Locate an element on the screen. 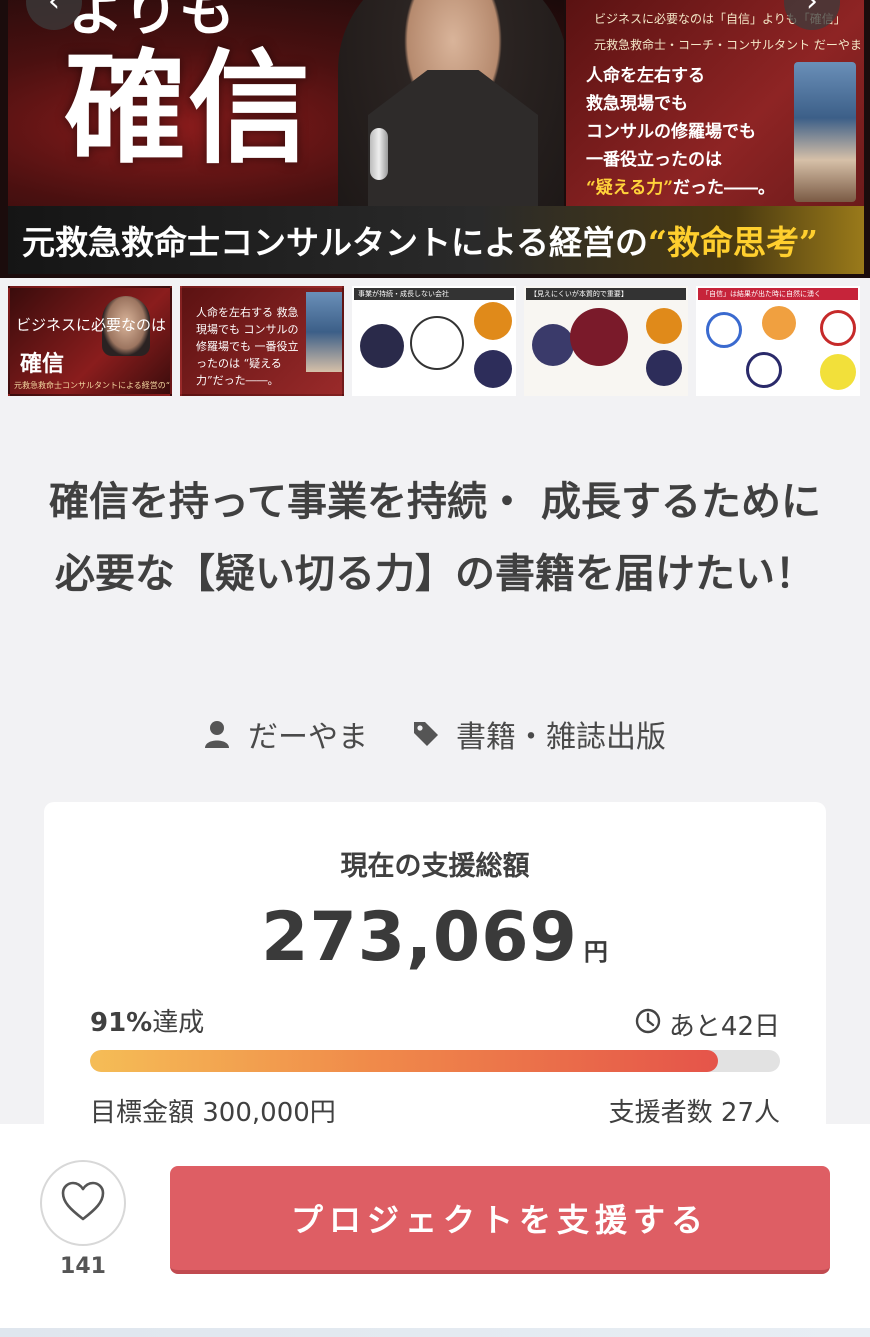 The width and height of the screenshot is (870, 1337). like-button is located at coordinates (83, 1203).